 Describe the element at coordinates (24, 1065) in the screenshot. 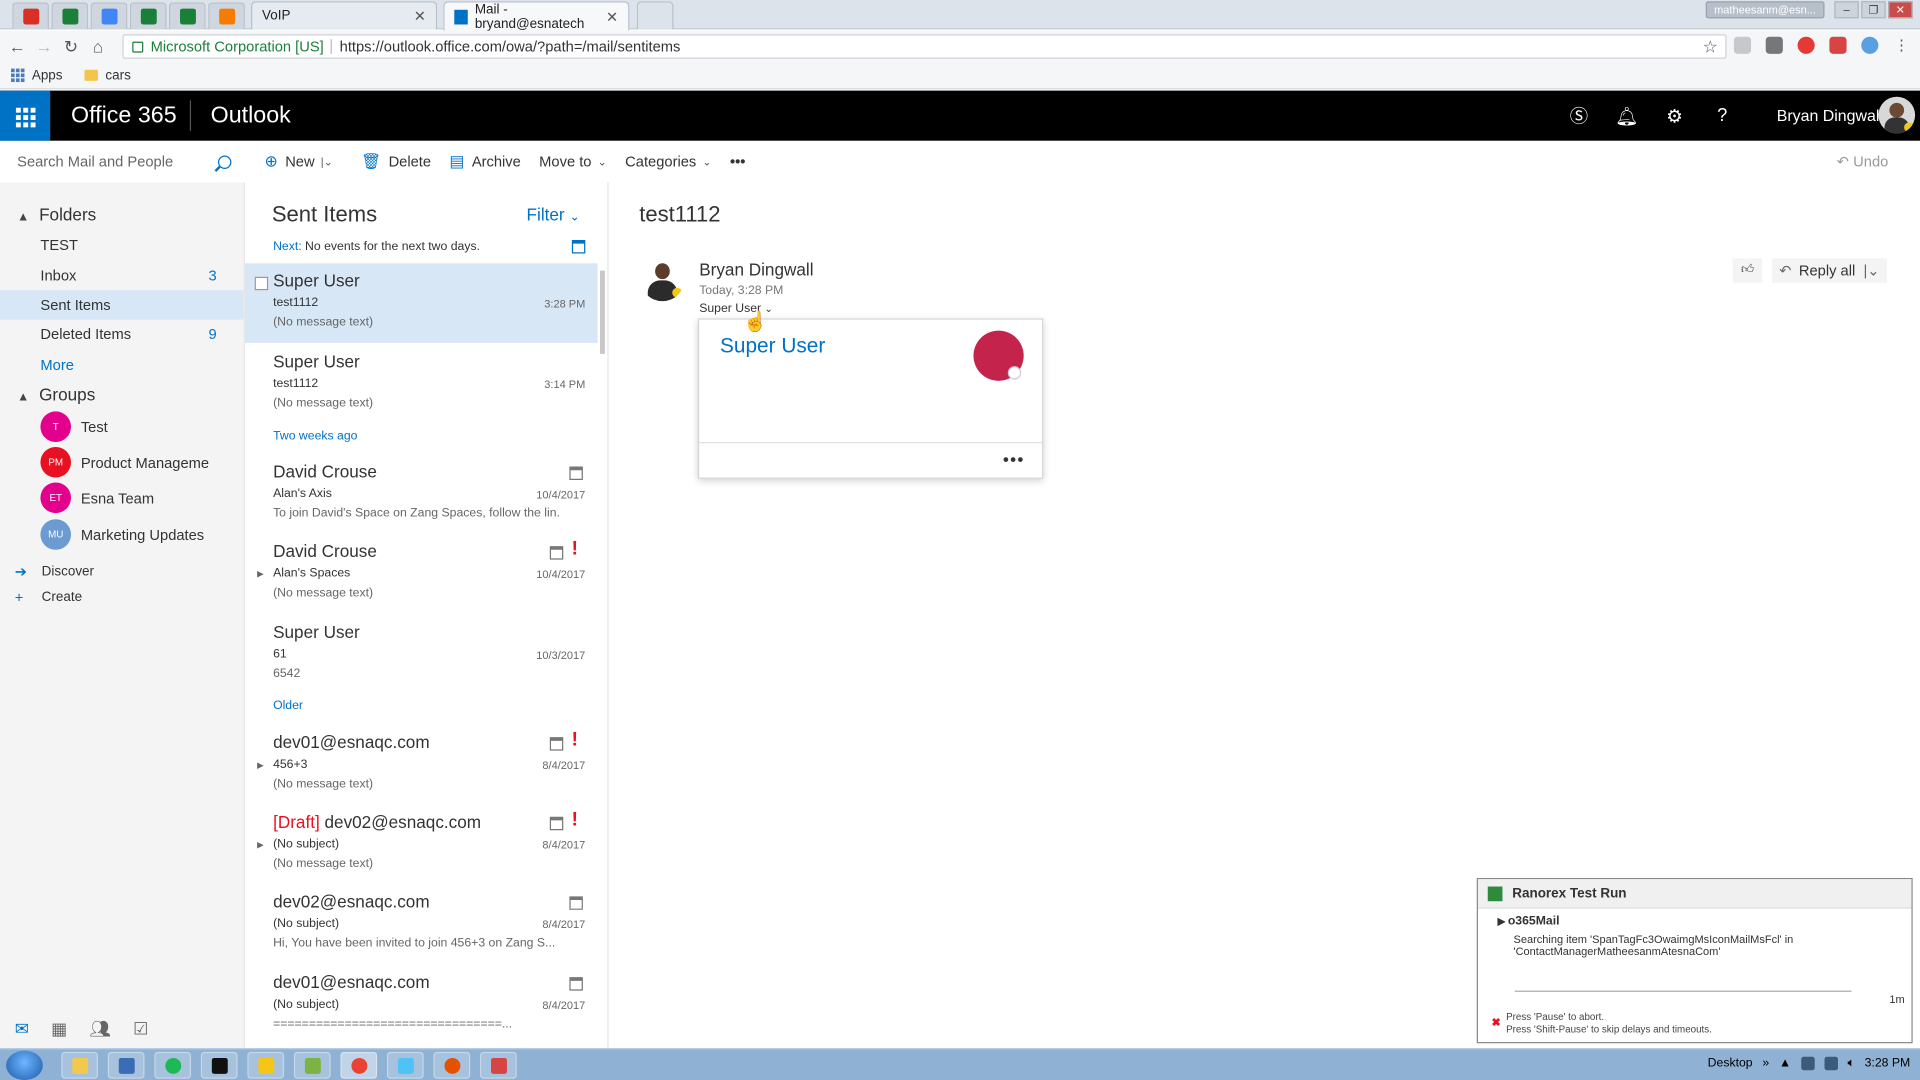

I see `start-button` at that location.